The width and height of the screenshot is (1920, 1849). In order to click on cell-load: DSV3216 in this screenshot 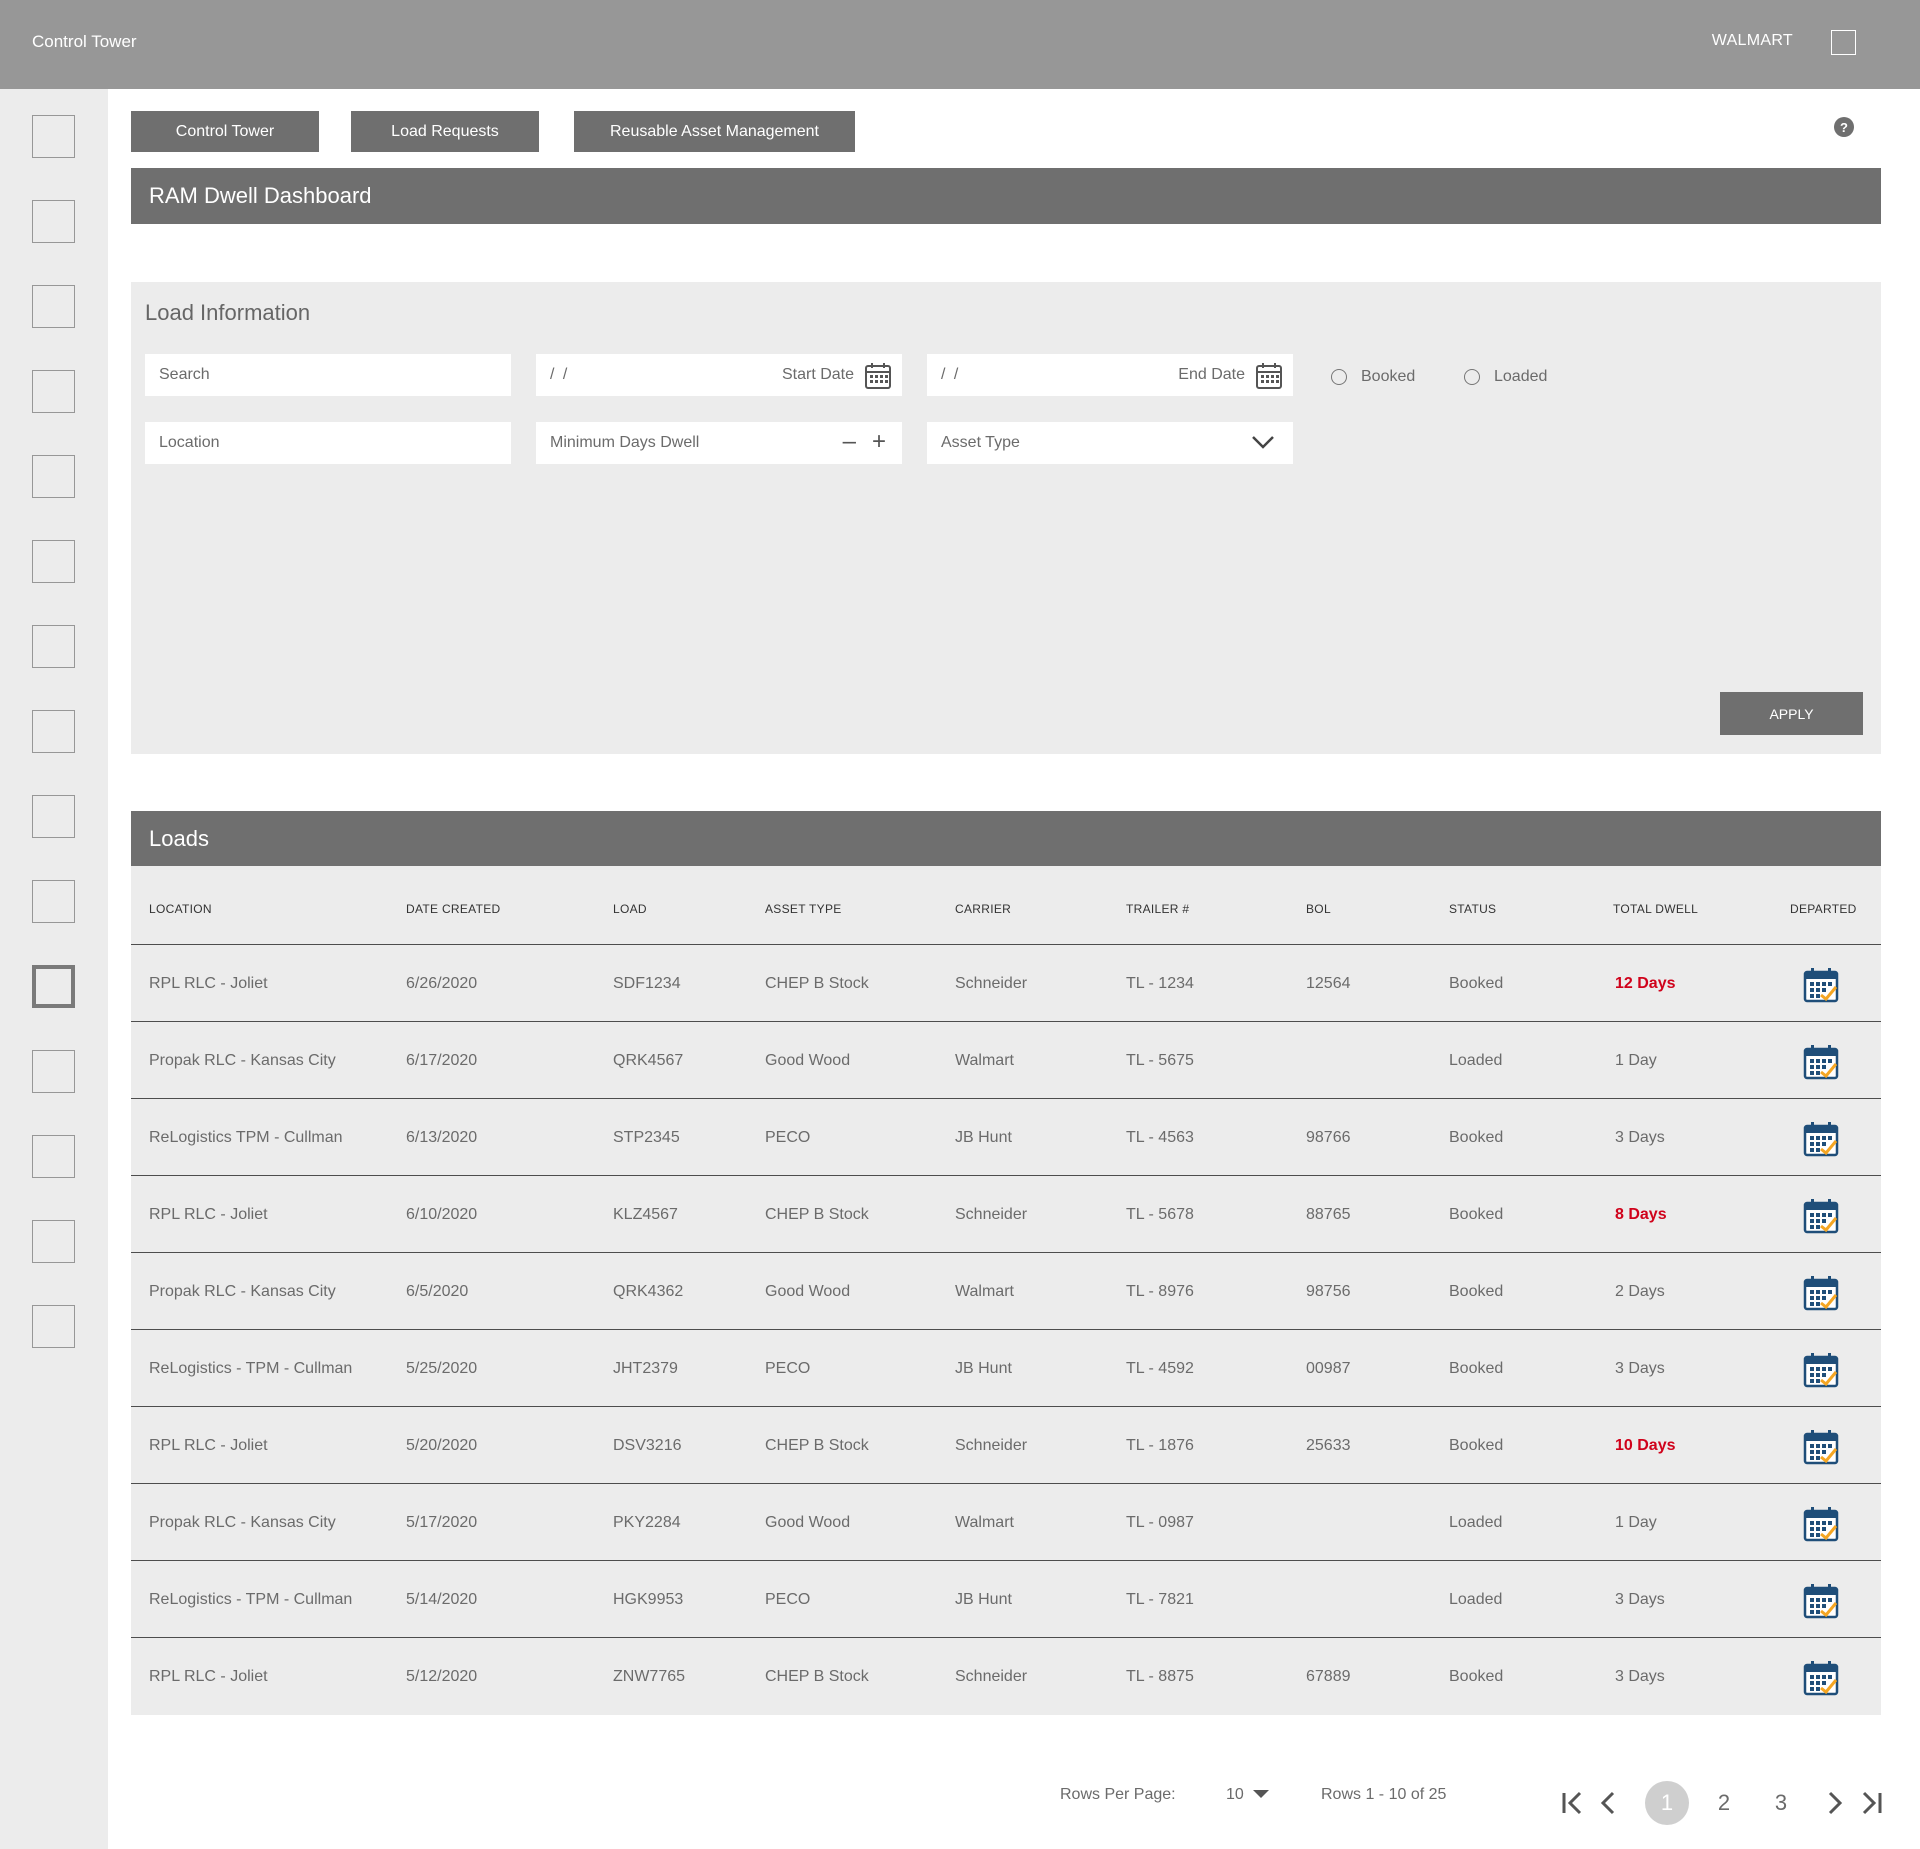, I will do `click(647, 1445)`.